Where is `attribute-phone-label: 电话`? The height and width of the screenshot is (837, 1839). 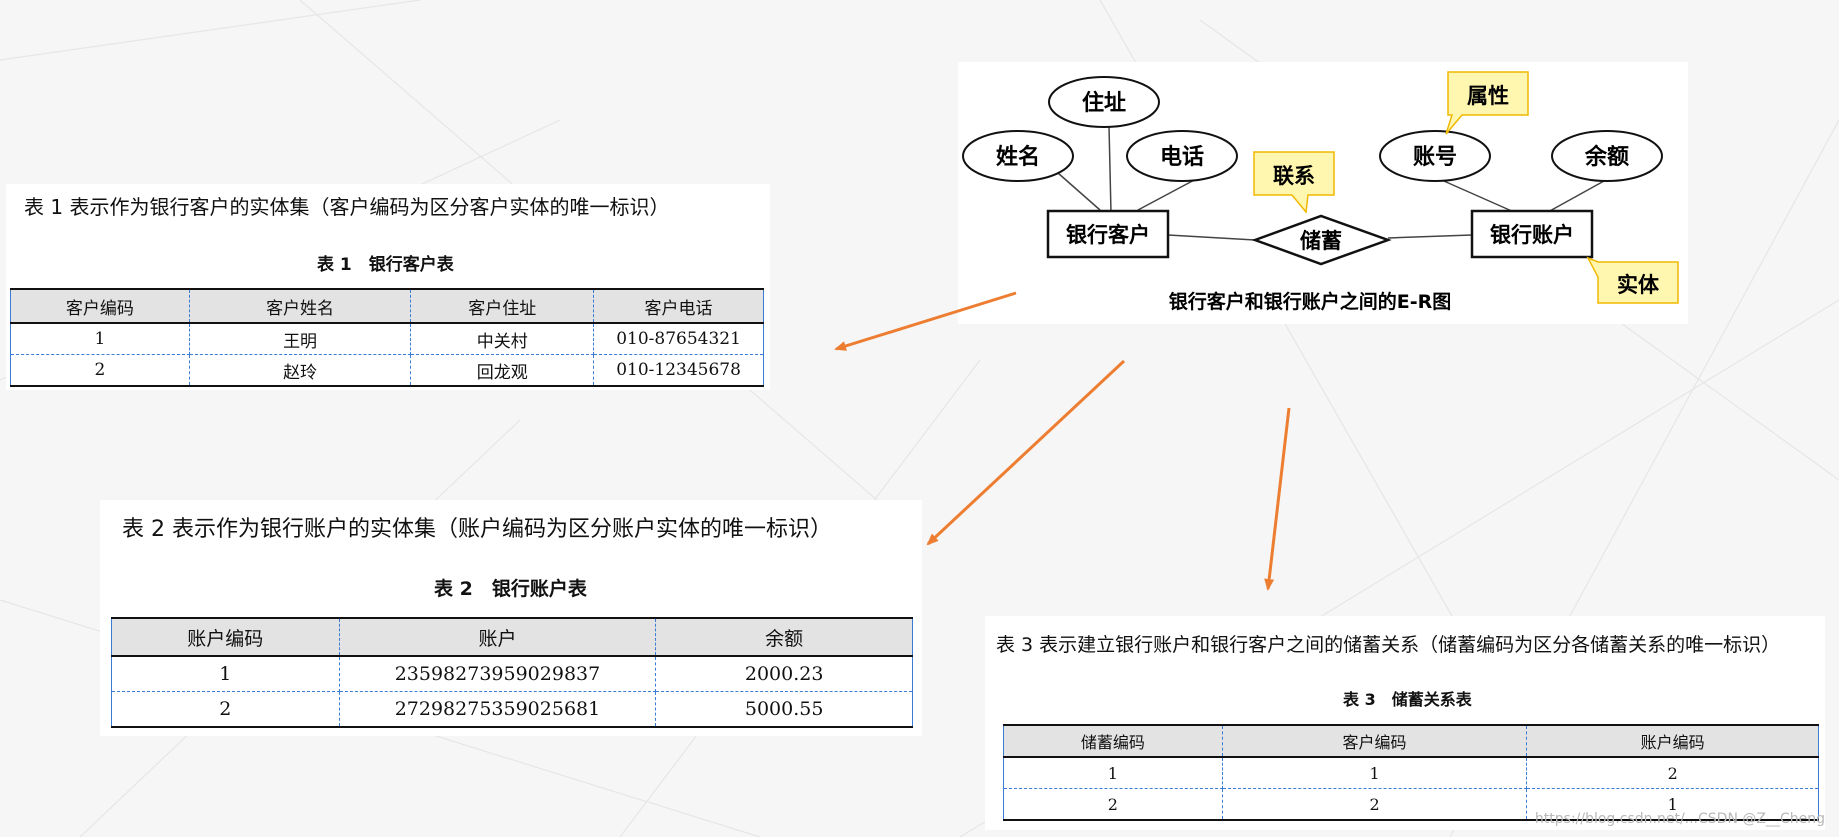 attribute-phone-label: 电话 is located at coordinates (1182, 157).